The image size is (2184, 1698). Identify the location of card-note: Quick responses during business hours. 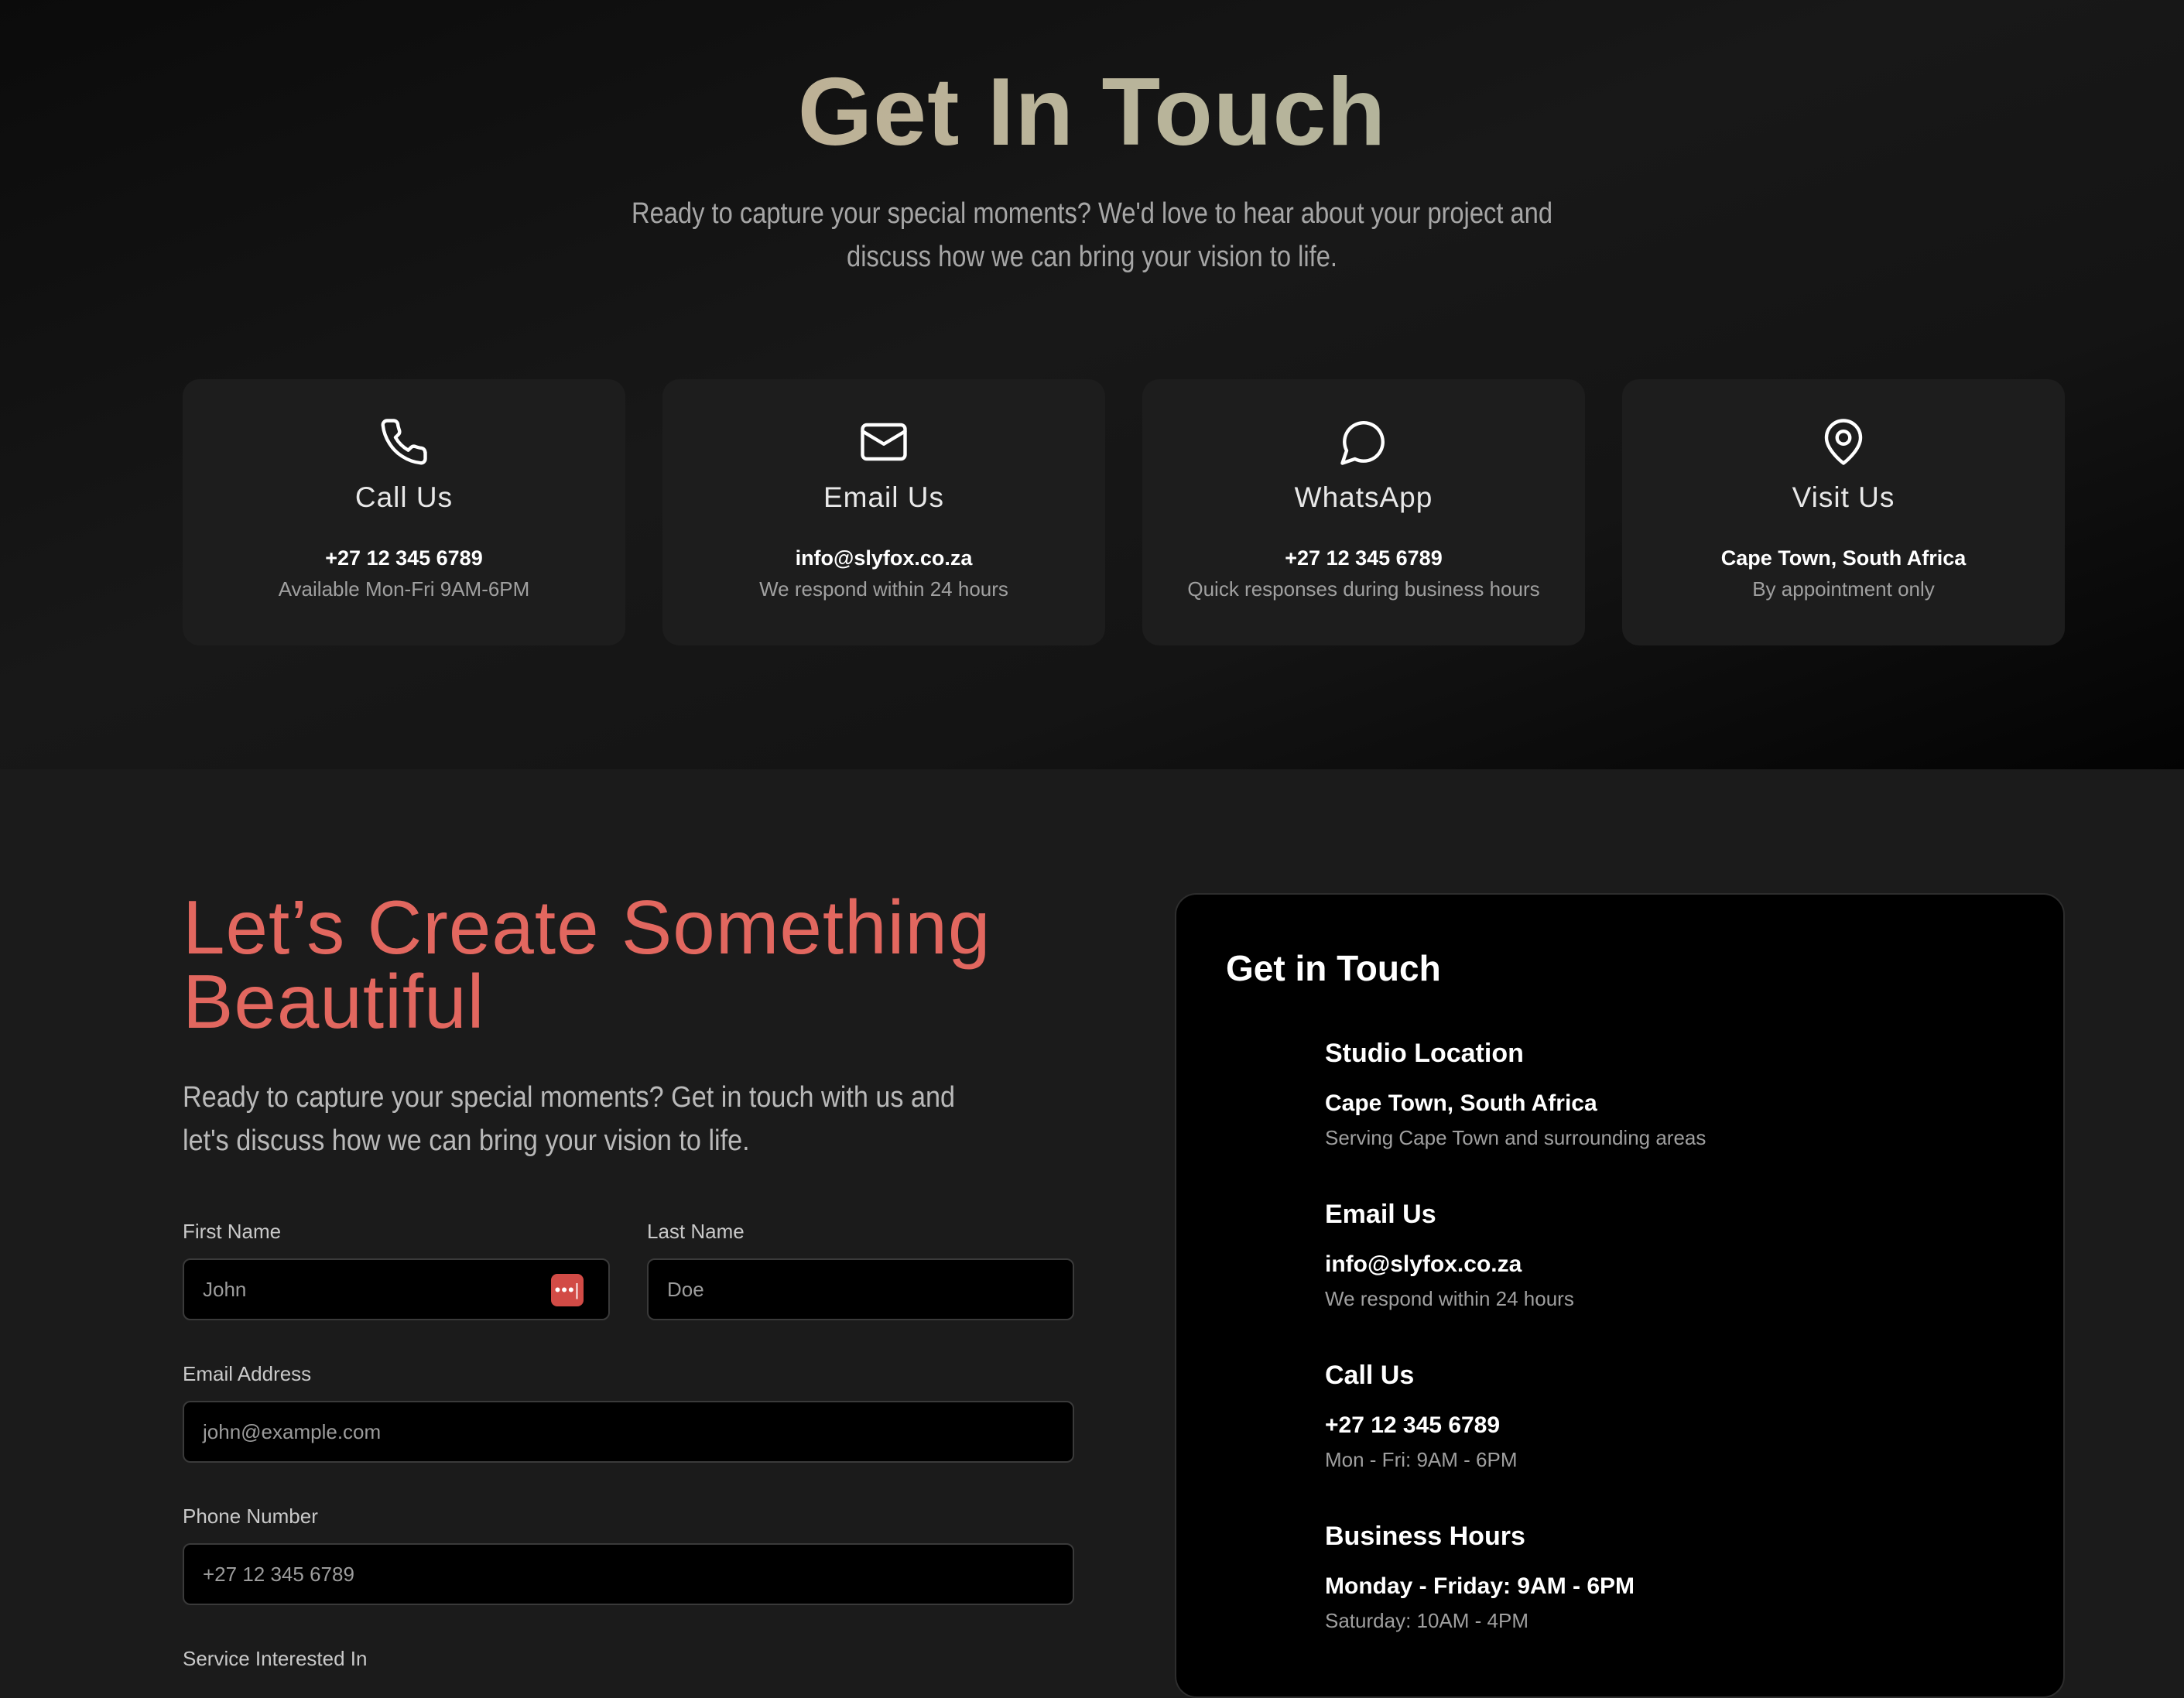
(1363, 589).